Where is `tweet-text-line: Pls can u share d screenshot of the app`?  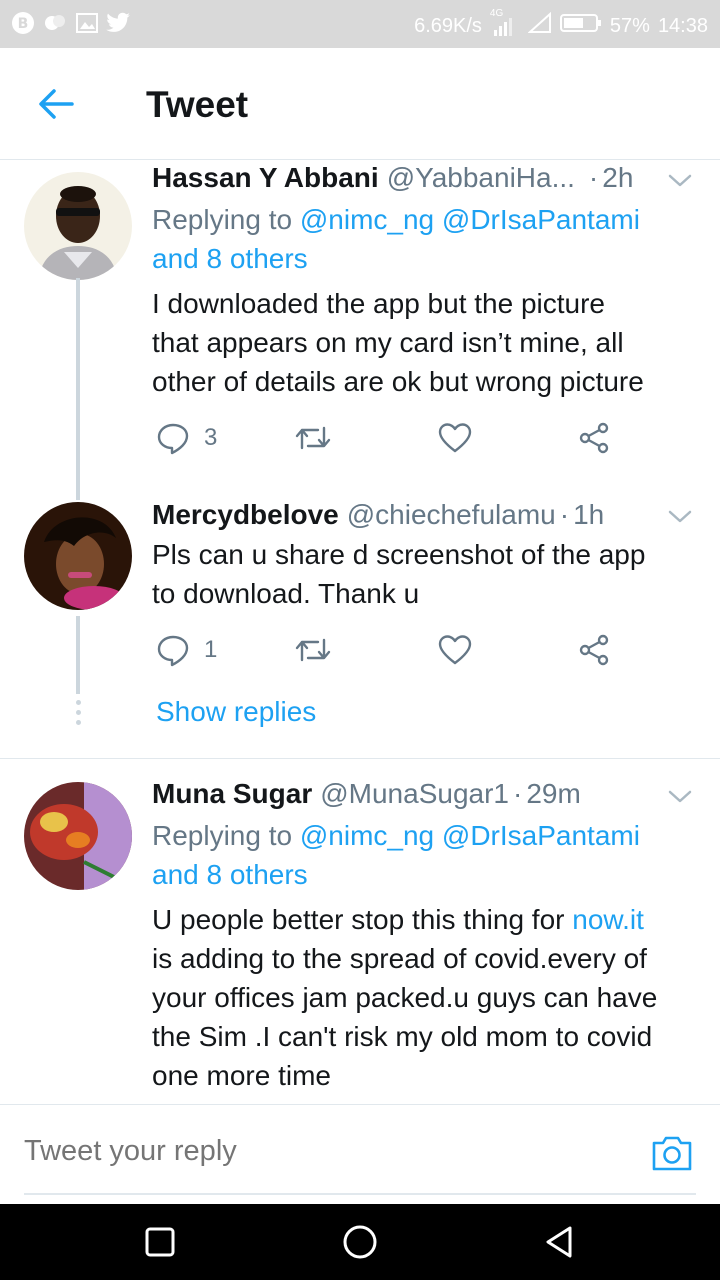
tweet-text-line: Pls can u share d screenshot of the app is located at coordinates (399, 554).